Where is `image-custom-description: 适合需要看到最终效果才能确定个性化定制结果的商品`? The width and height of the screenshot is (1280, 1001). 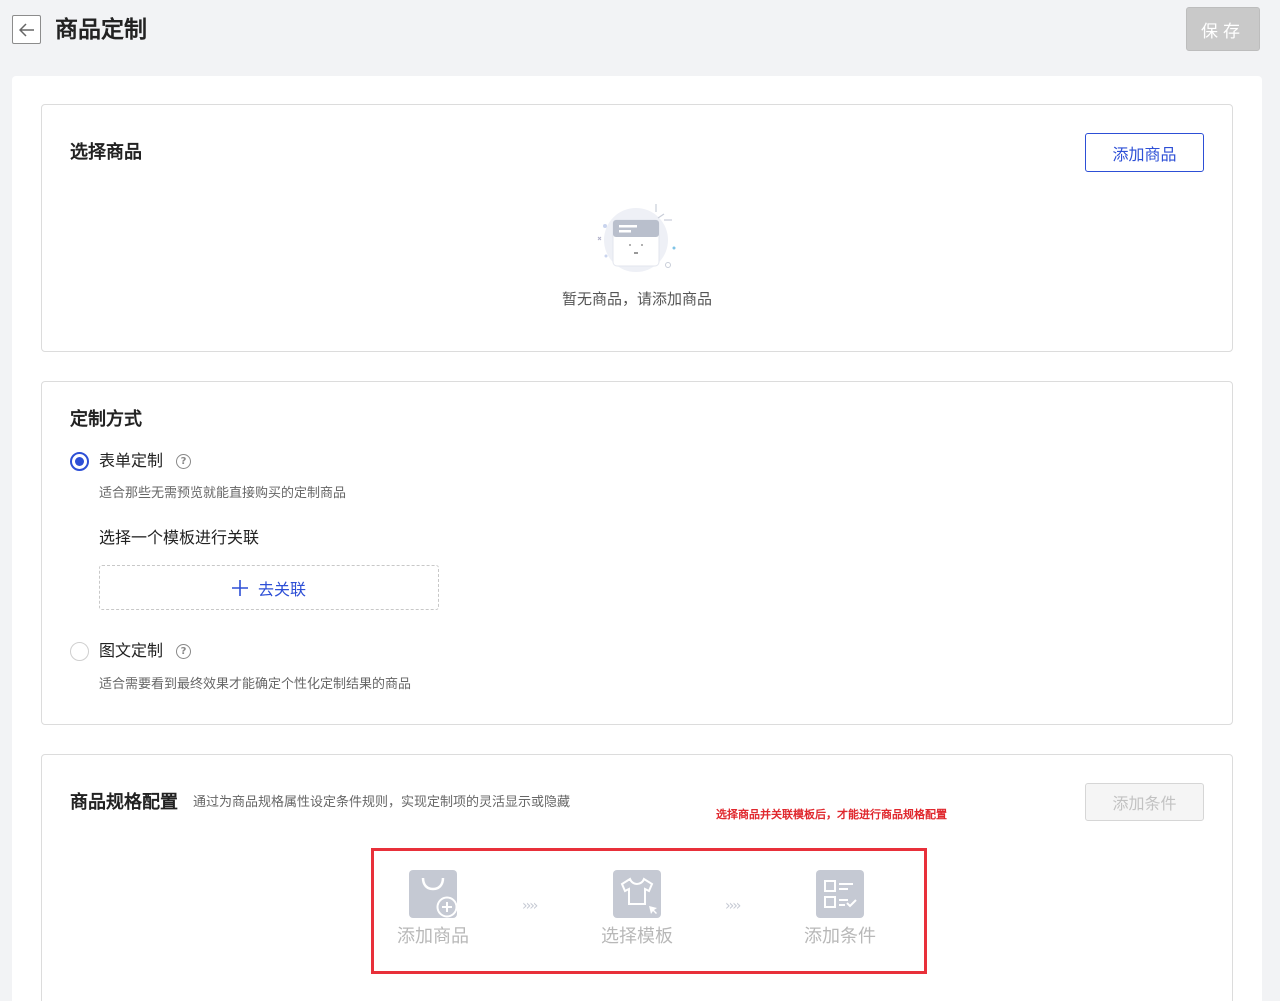
image-custom-description: 适合需要看到最终效果才能确定个性化定制结果的商品 is located at coordinates (255, 684).